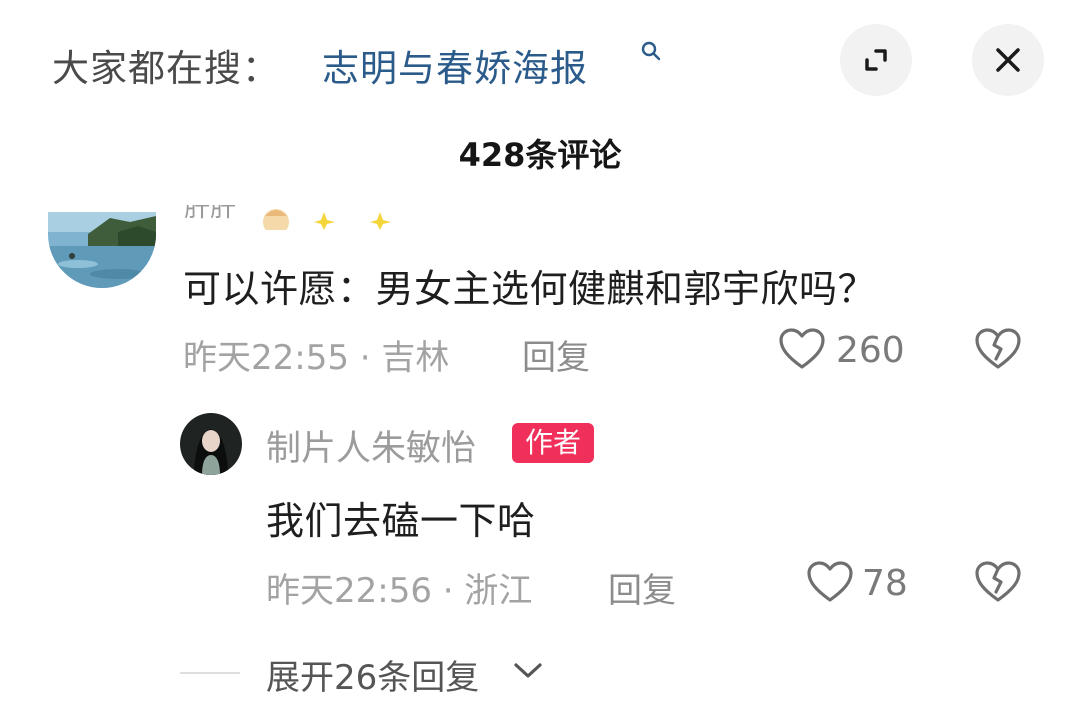 The image size is (1080, 728). What do you see at coordinates (540, 155) in the screenshot?
I see `comment-count-title: 428条评论` at bounding box center [540, 155].